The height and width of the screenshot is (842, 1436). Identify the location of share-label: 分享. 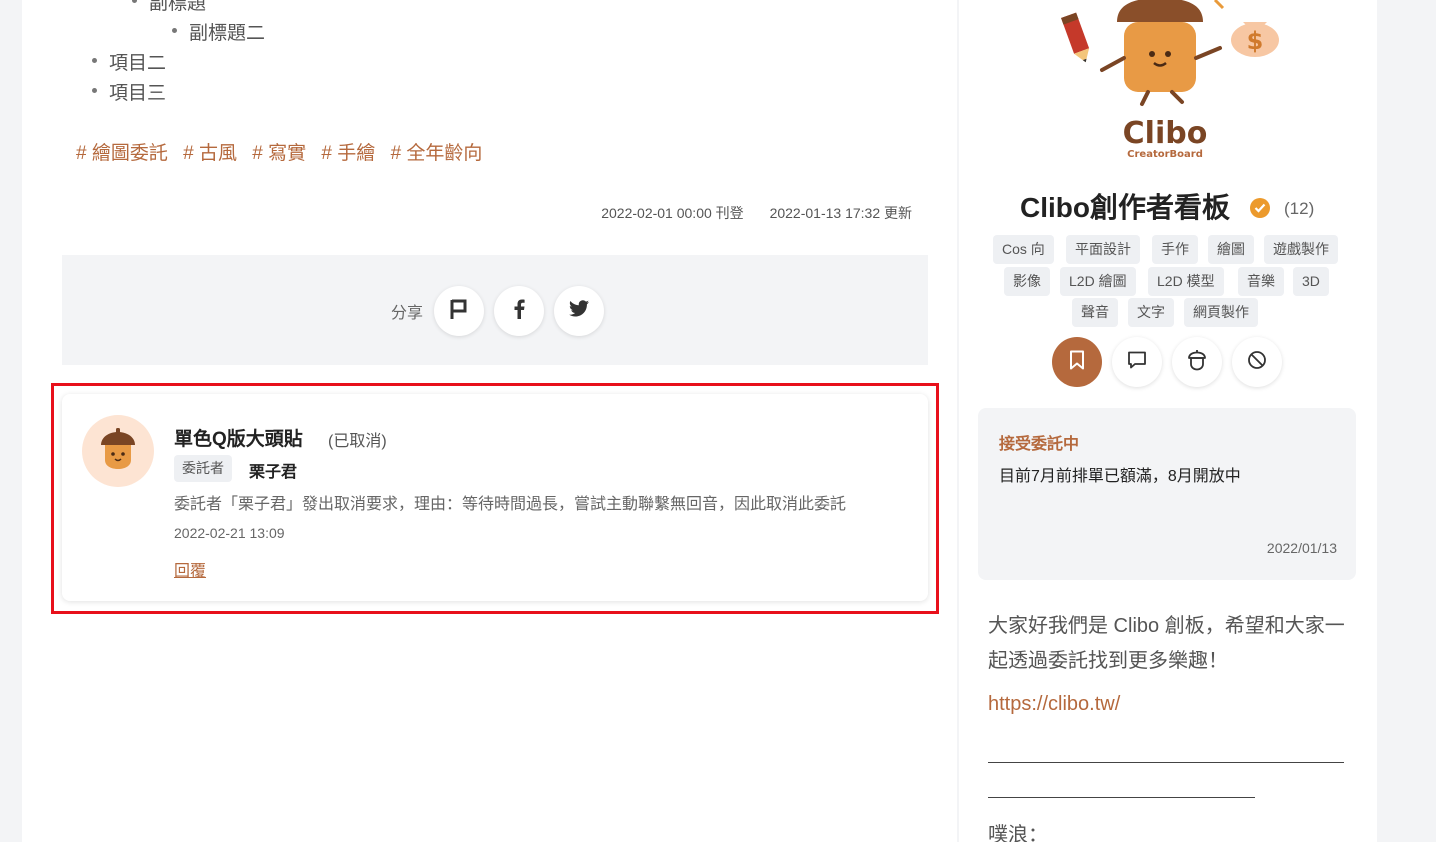
(407, 313).